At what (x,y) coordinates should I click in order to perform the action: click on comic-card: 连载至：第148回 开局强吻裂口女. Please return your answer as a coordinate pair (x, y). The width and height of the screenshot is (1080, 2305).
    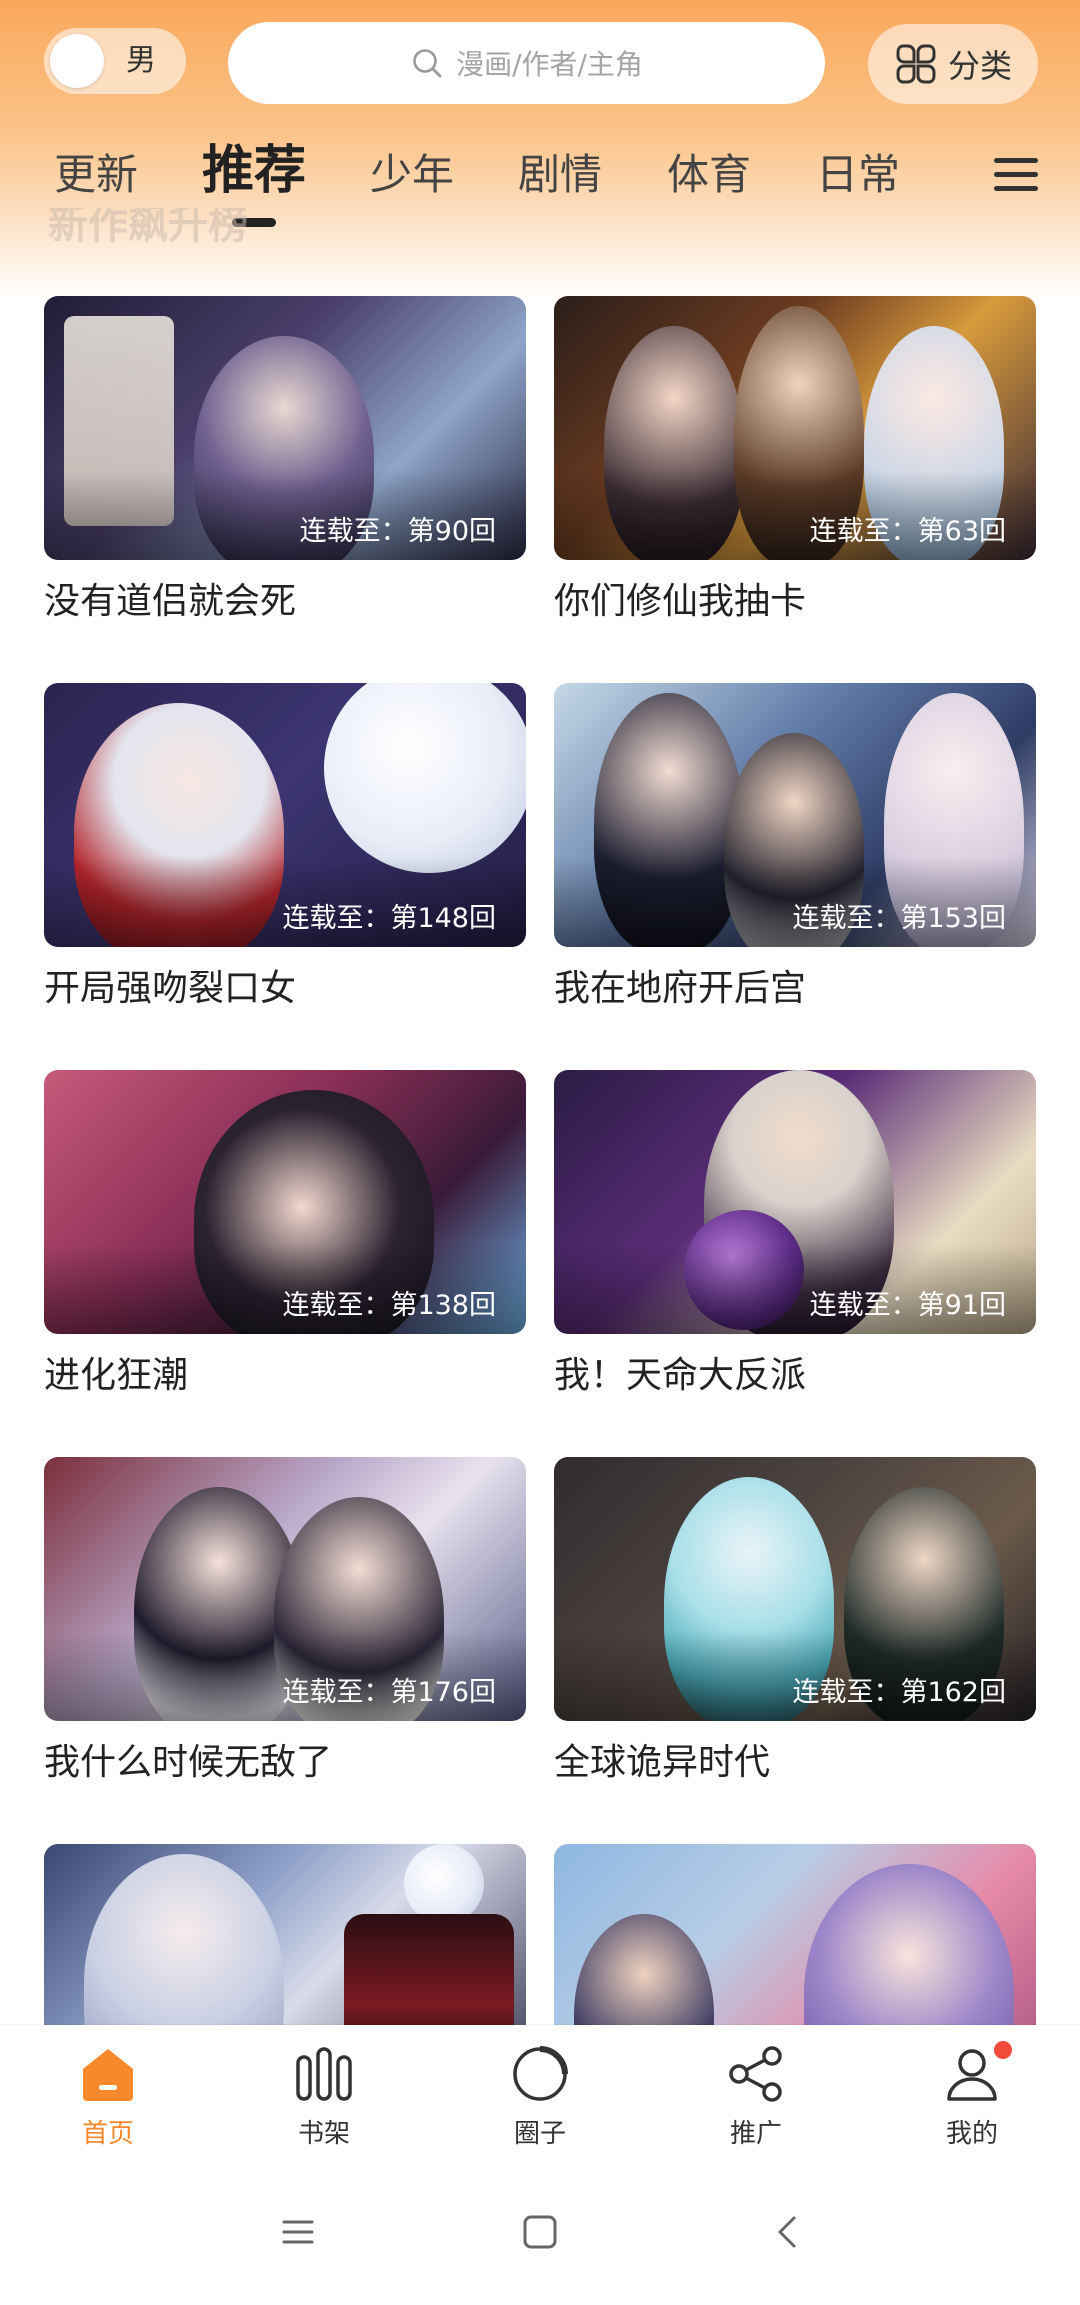
    Looking at the image, I should click on (285, 849).